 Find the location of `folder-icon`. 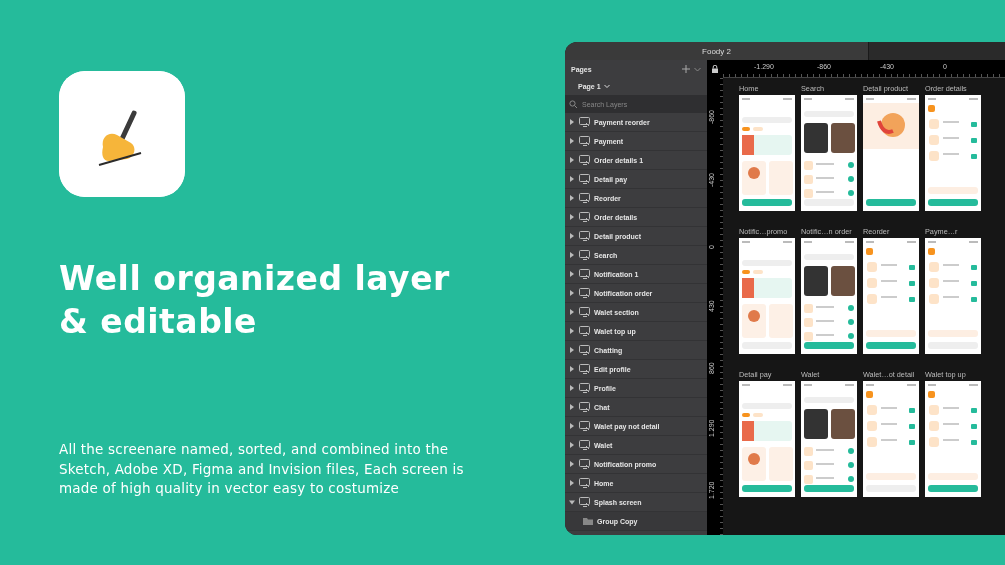

folder-icon is located at coordinates (588, 521).